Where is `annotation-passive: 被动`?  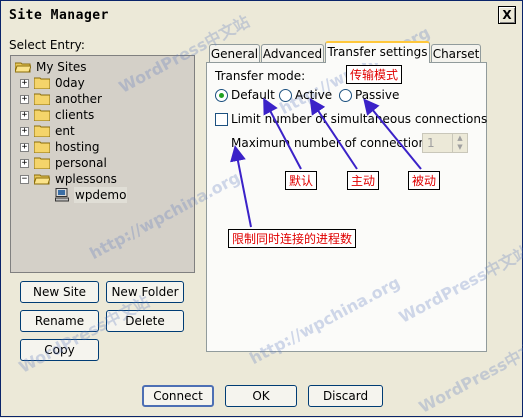
annotation-passive: 被动 is located at coordinates (424, 180).